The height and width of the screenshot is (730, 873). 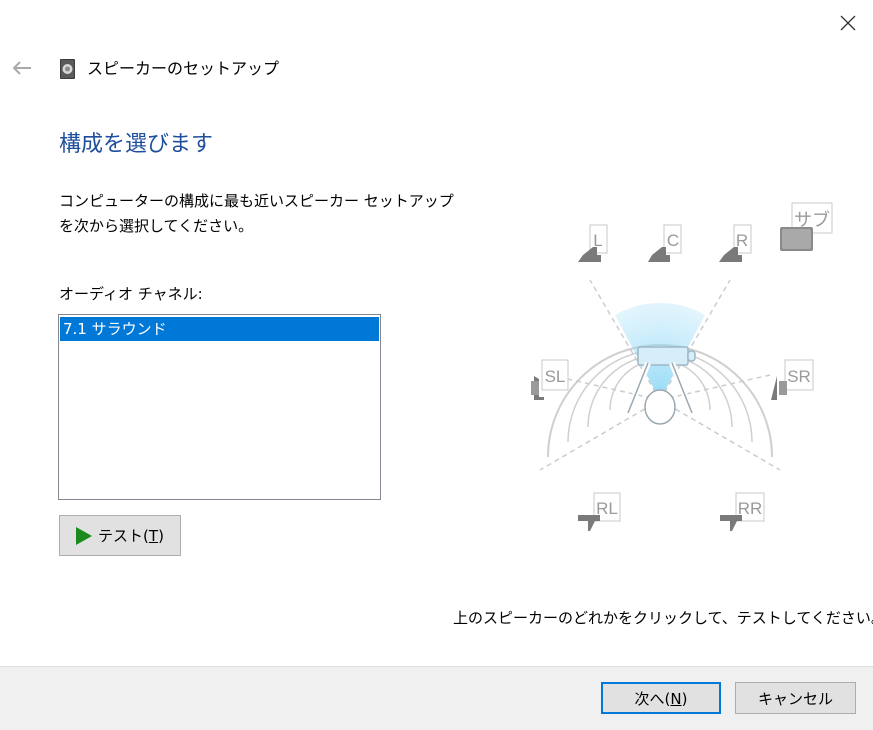 I want to click on back-arrow-icon, so click(x=21, y=68).